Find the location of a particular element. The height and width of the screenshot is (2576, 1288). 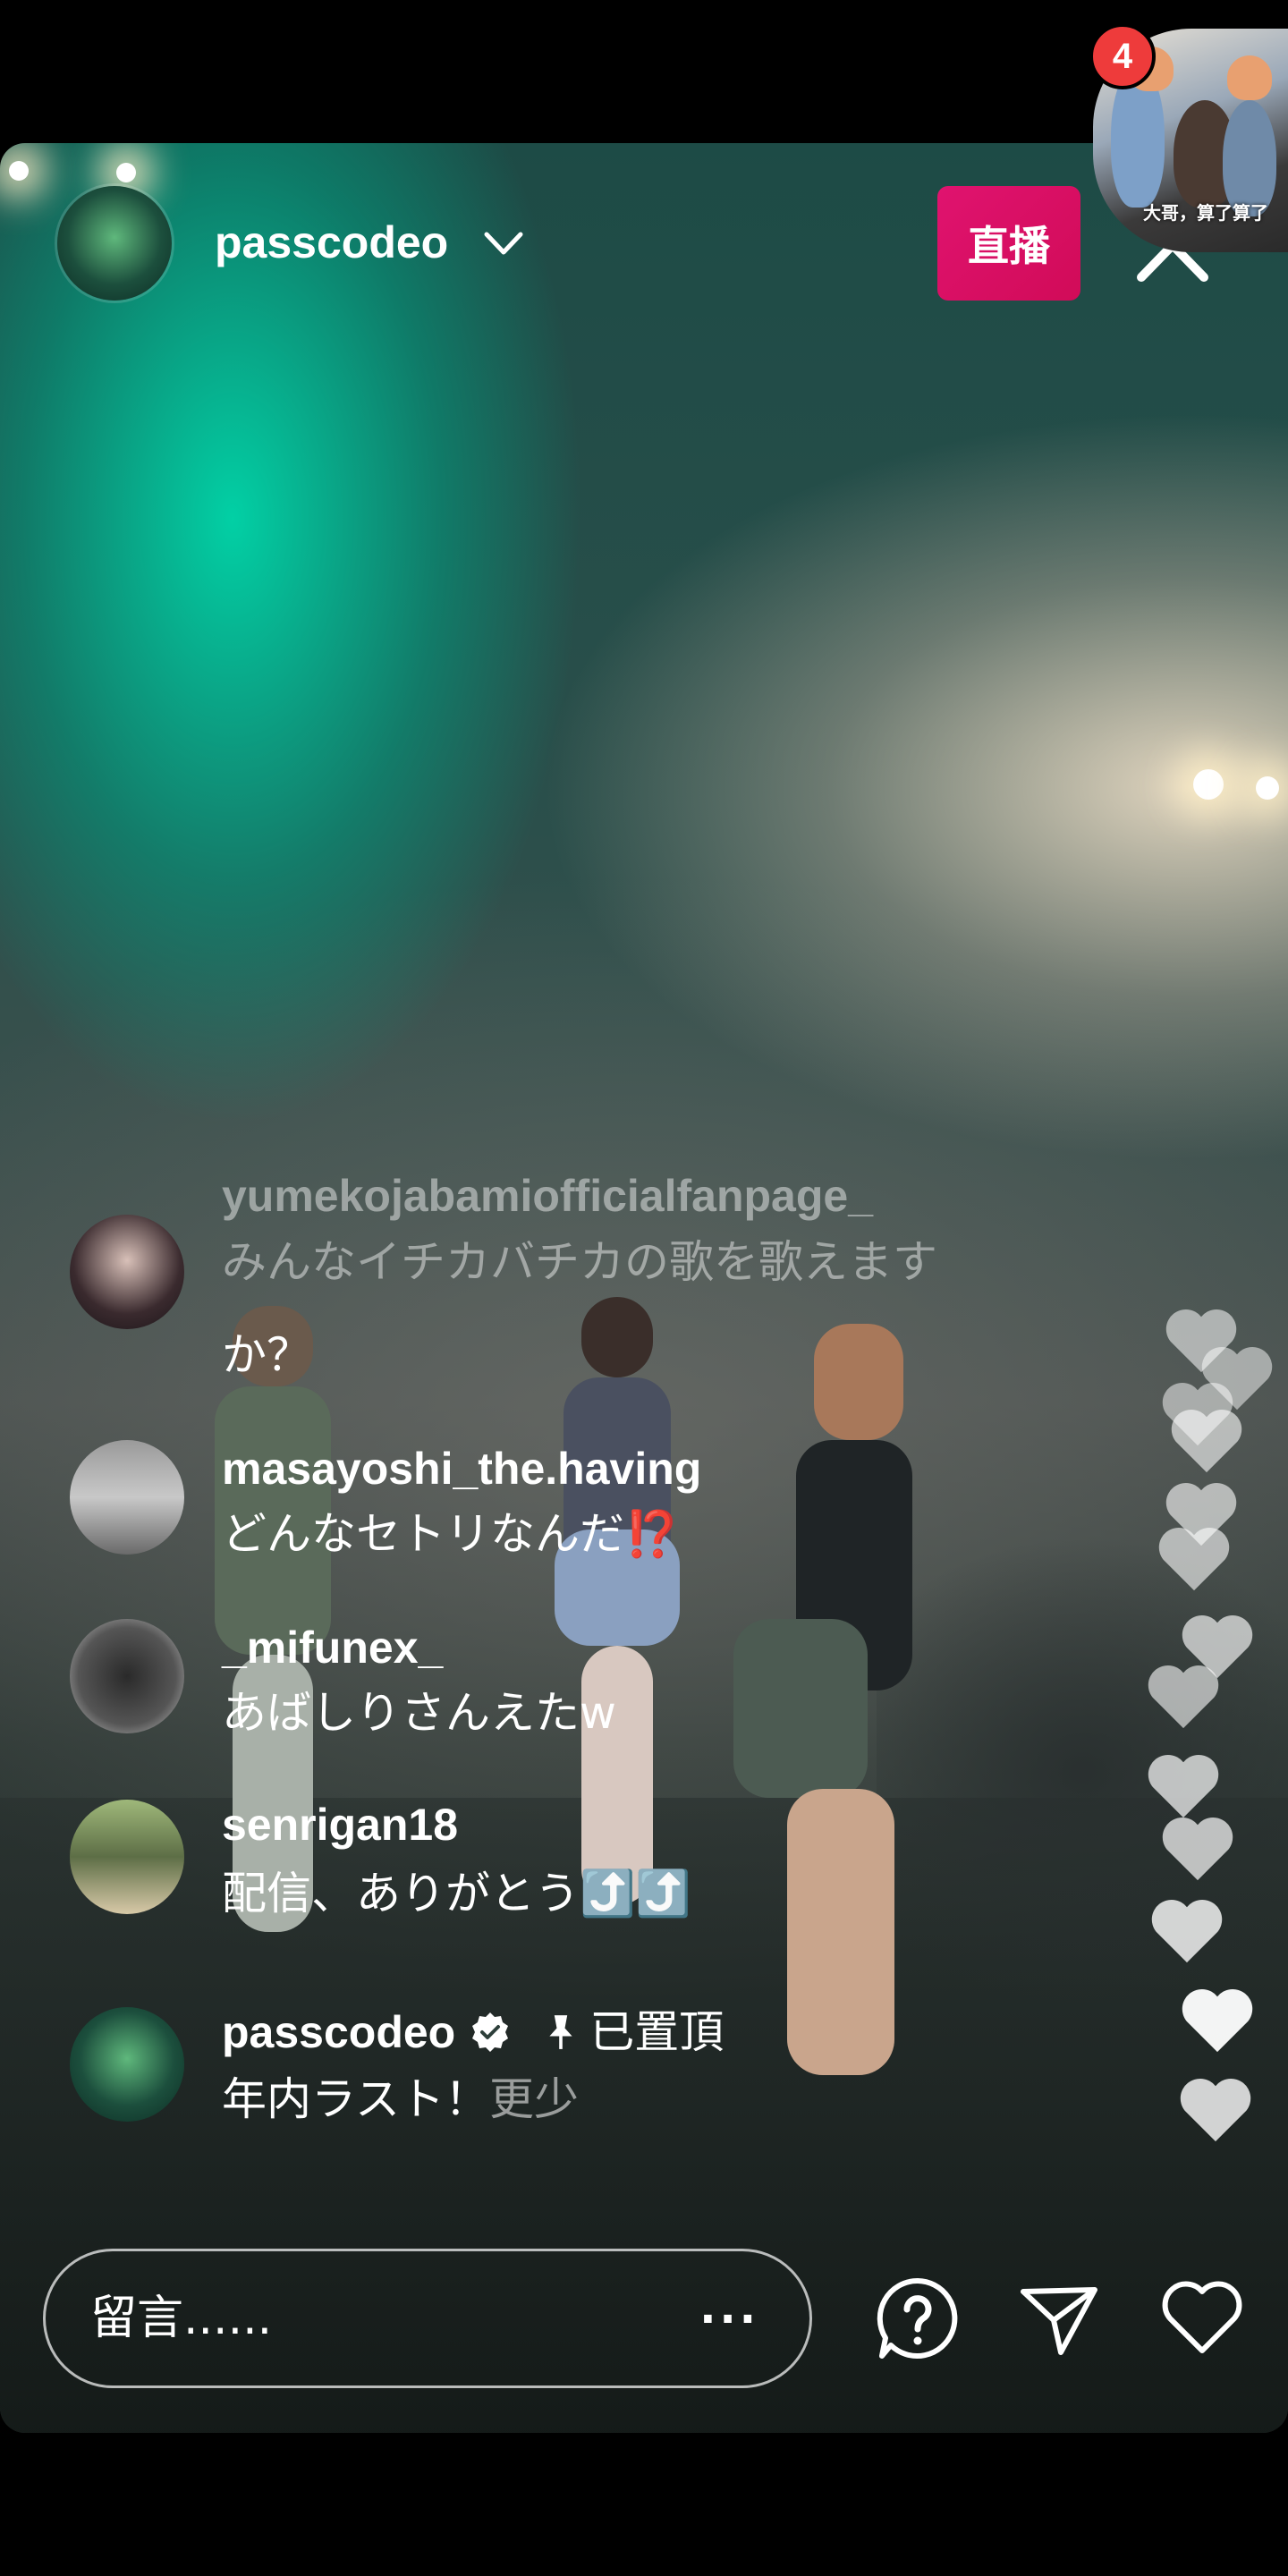

comment-username-row: passcodeo 已置頂 is located at coordinates (473, 2032).